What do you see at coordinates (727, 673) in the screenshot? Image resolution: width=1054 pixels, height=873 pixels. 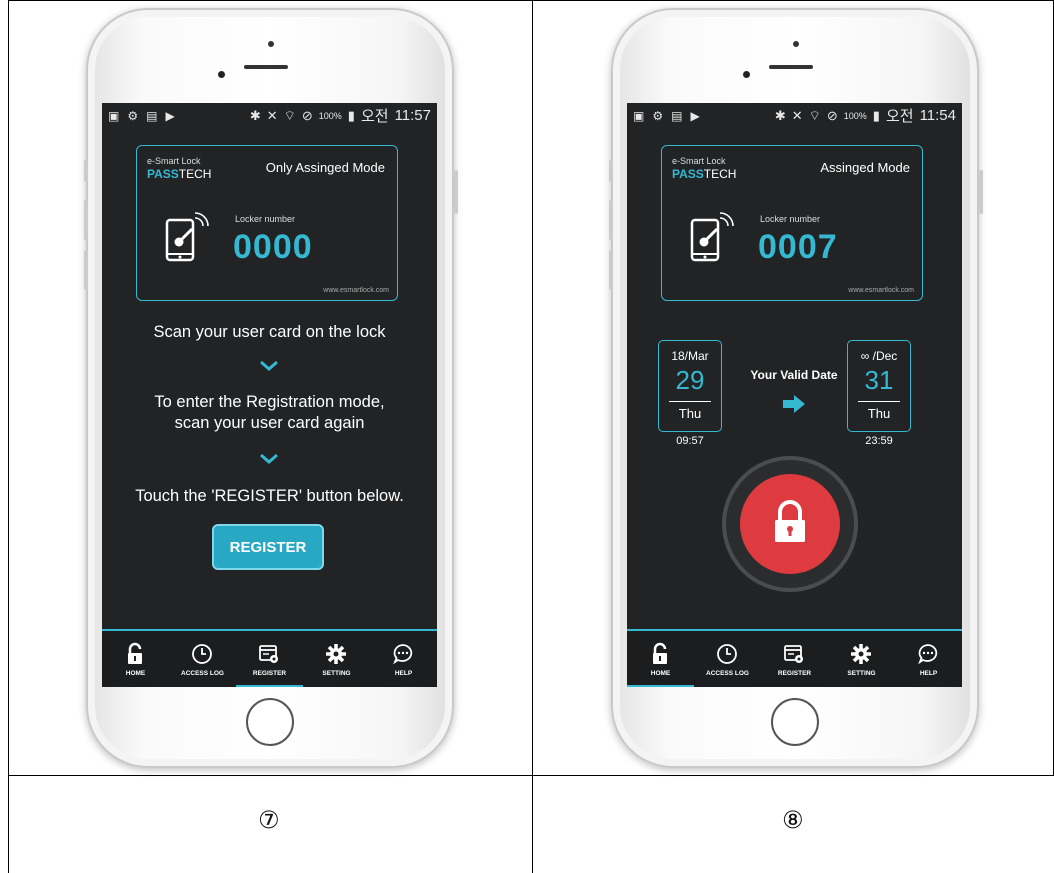 I see `nav-access-log-label: ACCESS LOG` at bounding box center [727, 673].